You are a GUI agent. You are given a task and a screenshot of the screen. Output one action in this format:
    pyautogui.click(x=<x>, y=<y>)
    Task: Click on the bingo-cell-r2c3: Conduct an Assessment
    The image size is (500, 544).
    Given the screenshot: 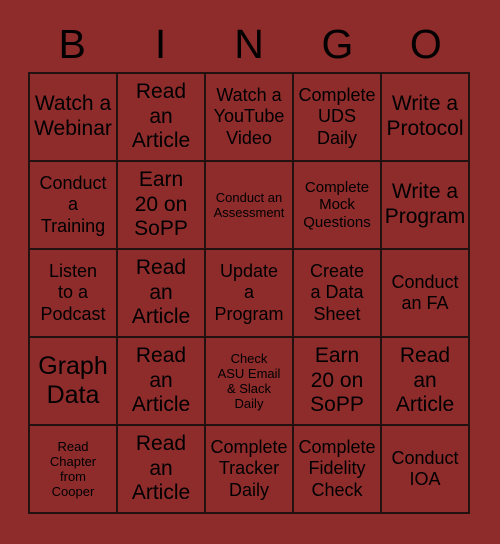 What is the action you would take?
    pyautogui.click(x=250, y=206)
    